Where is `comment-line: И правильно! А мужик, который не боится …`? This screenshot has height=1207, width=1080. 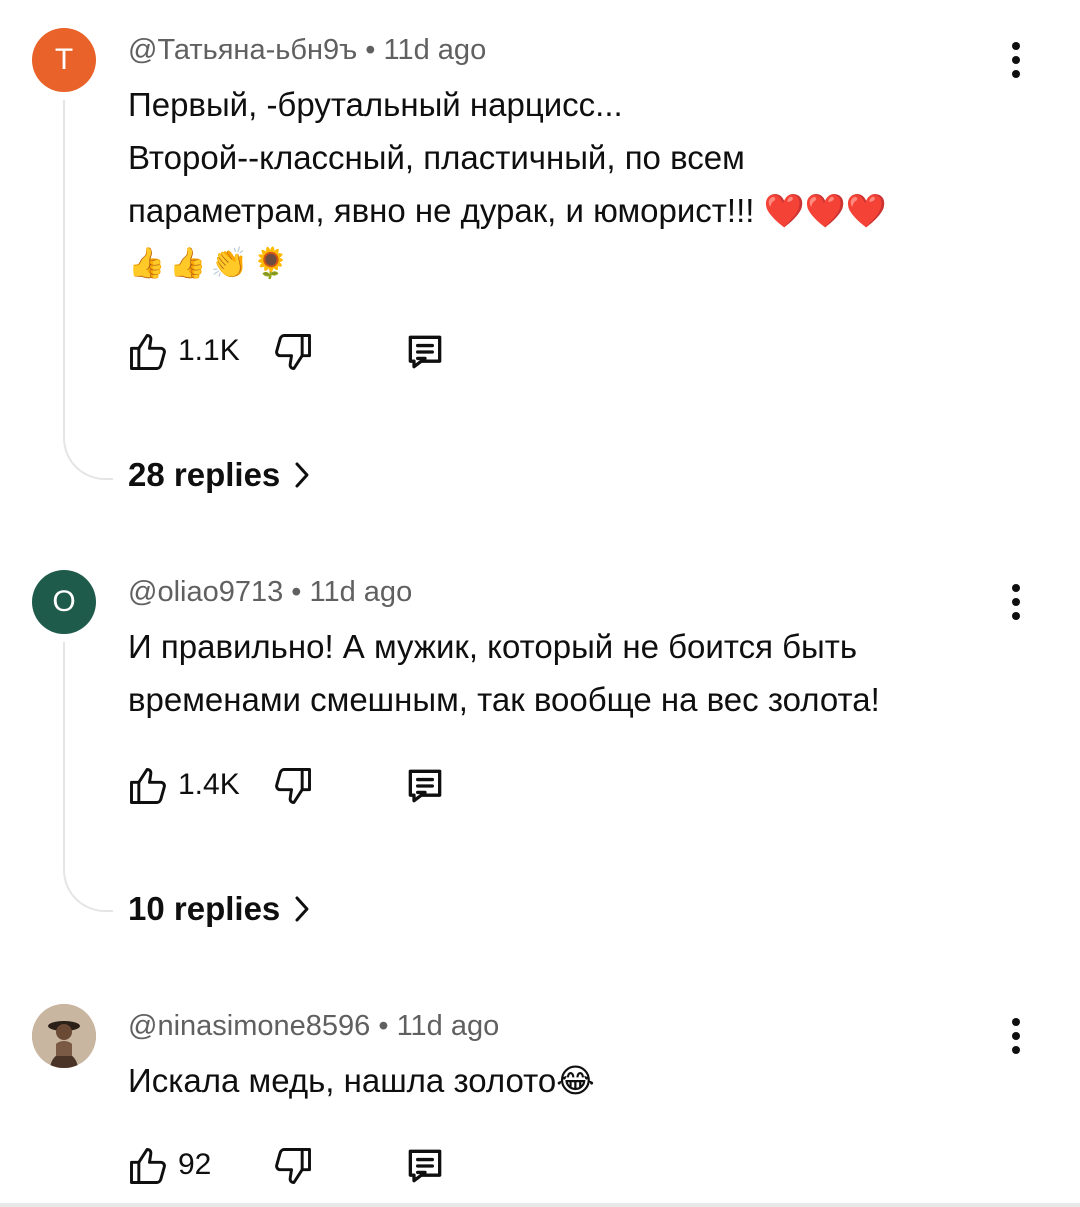
comment-line: И правильно! А мужик, который не боится … is located at coordinates (493, 646).